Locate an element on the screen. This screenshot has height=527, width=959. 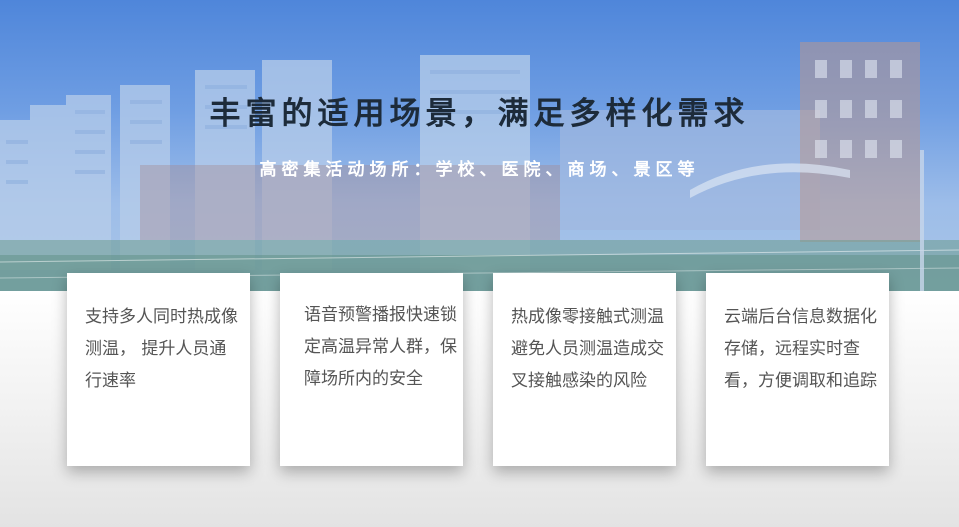
page-subtitle: 高密集活动场所：学校、医院、商场、景区等 is located at coordinates (479, 170).